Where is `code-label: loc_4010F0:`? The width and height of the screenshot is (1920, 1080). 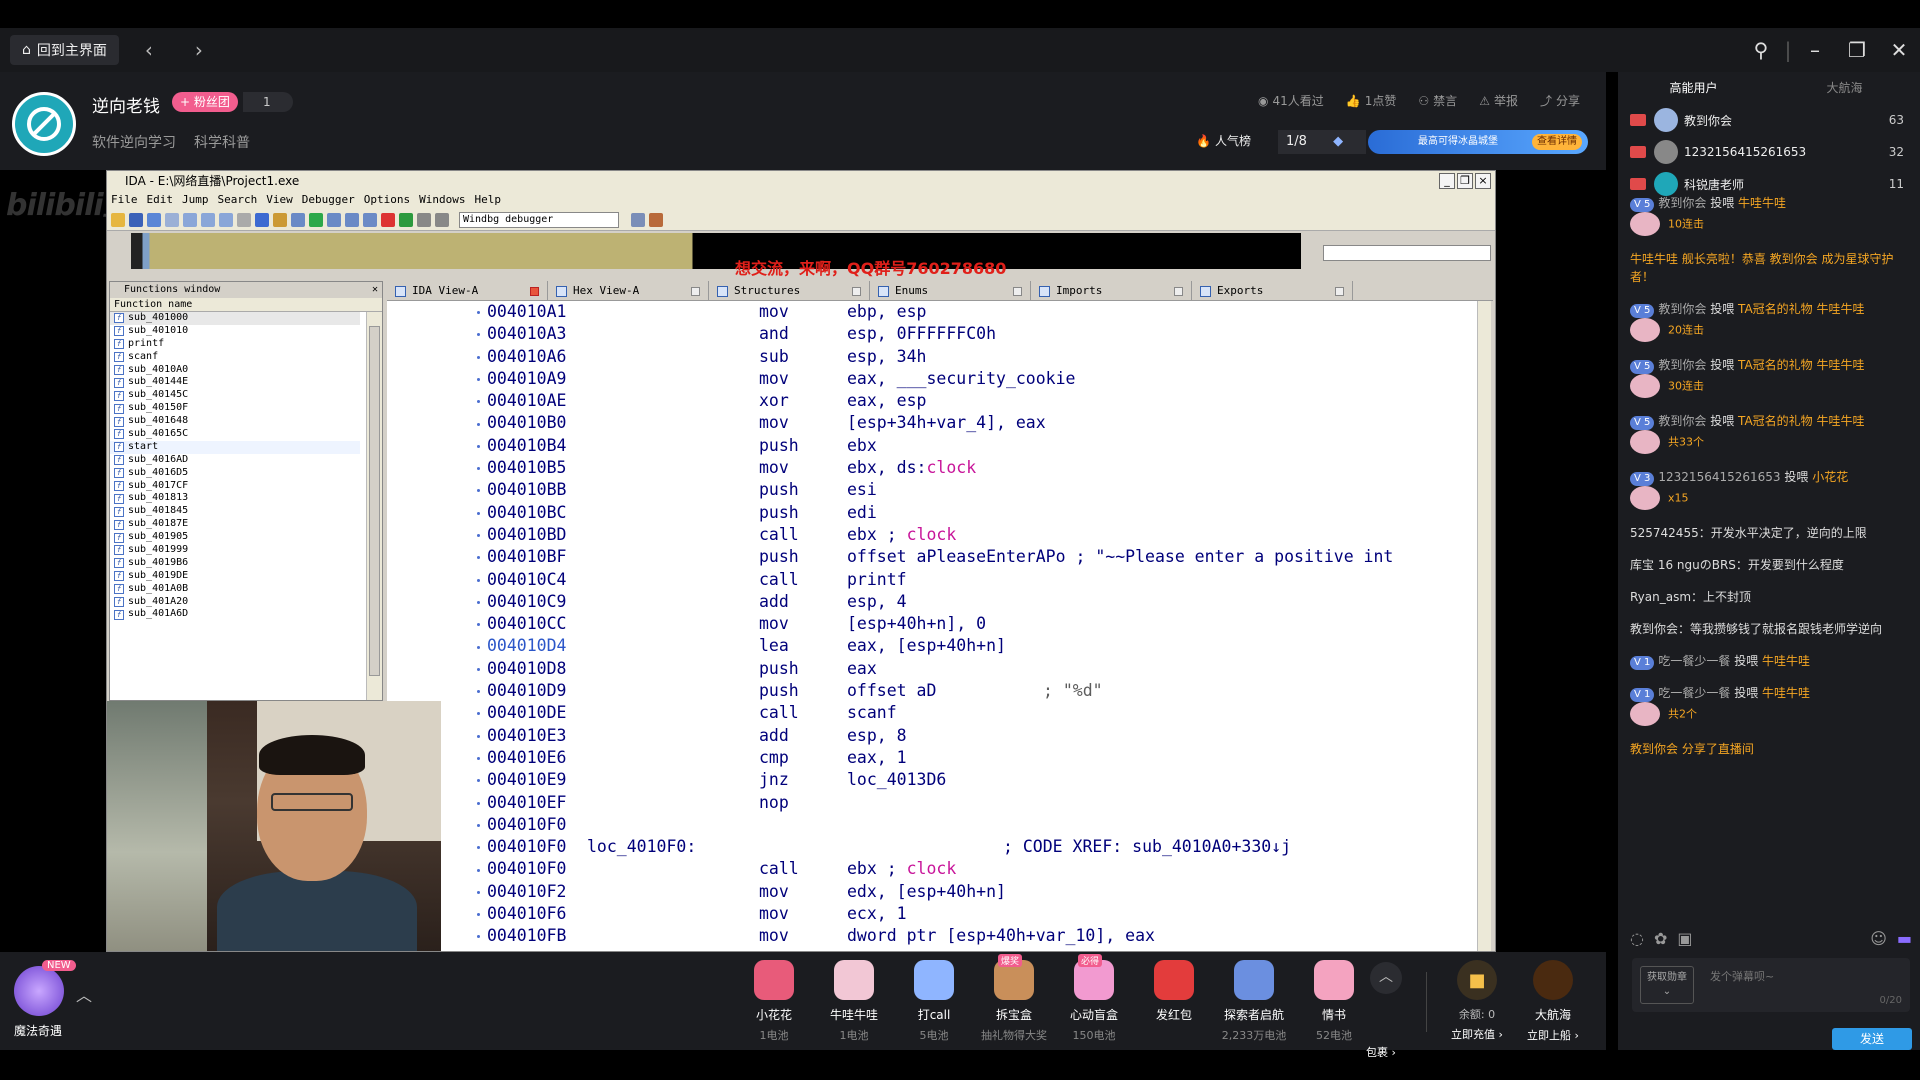
code-label: loc_4010F0: is located at coordinates (641, 847).